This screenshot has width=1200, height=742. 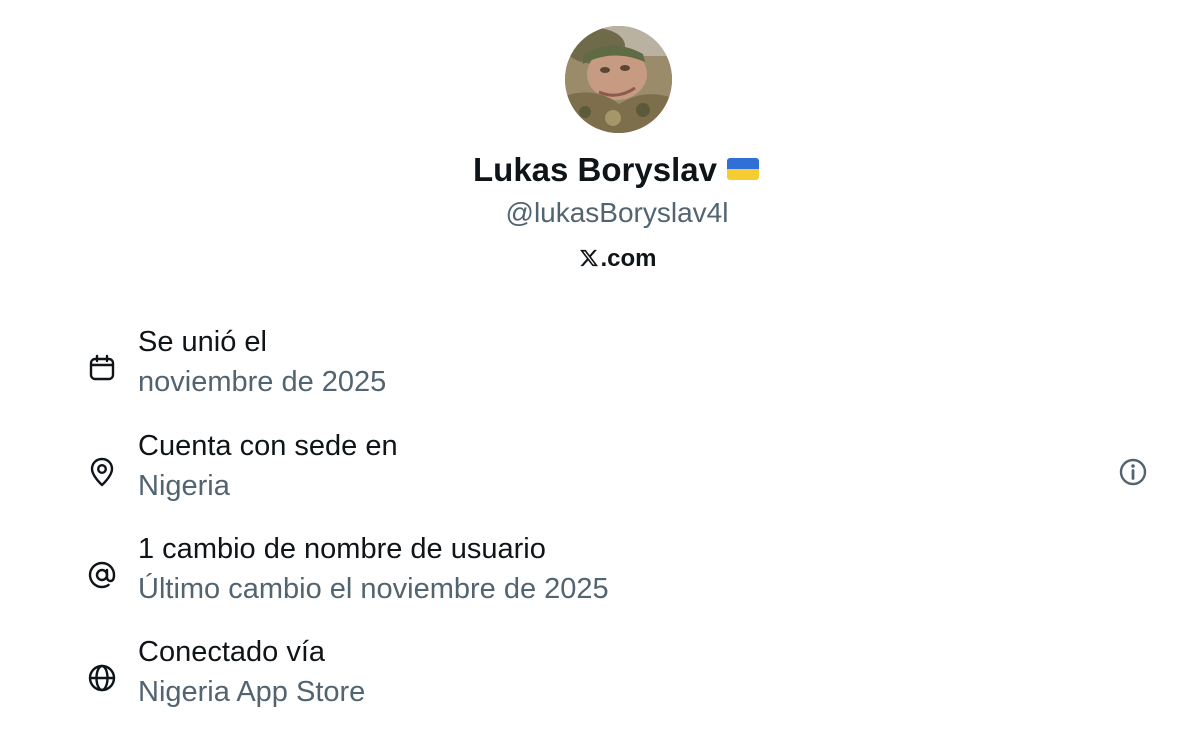 What do you see at coordinates (342, 549) in the screenshot?
I see `username-changes-title: 1 cambio de nombre de usuario` at bounding box center [342, 549].